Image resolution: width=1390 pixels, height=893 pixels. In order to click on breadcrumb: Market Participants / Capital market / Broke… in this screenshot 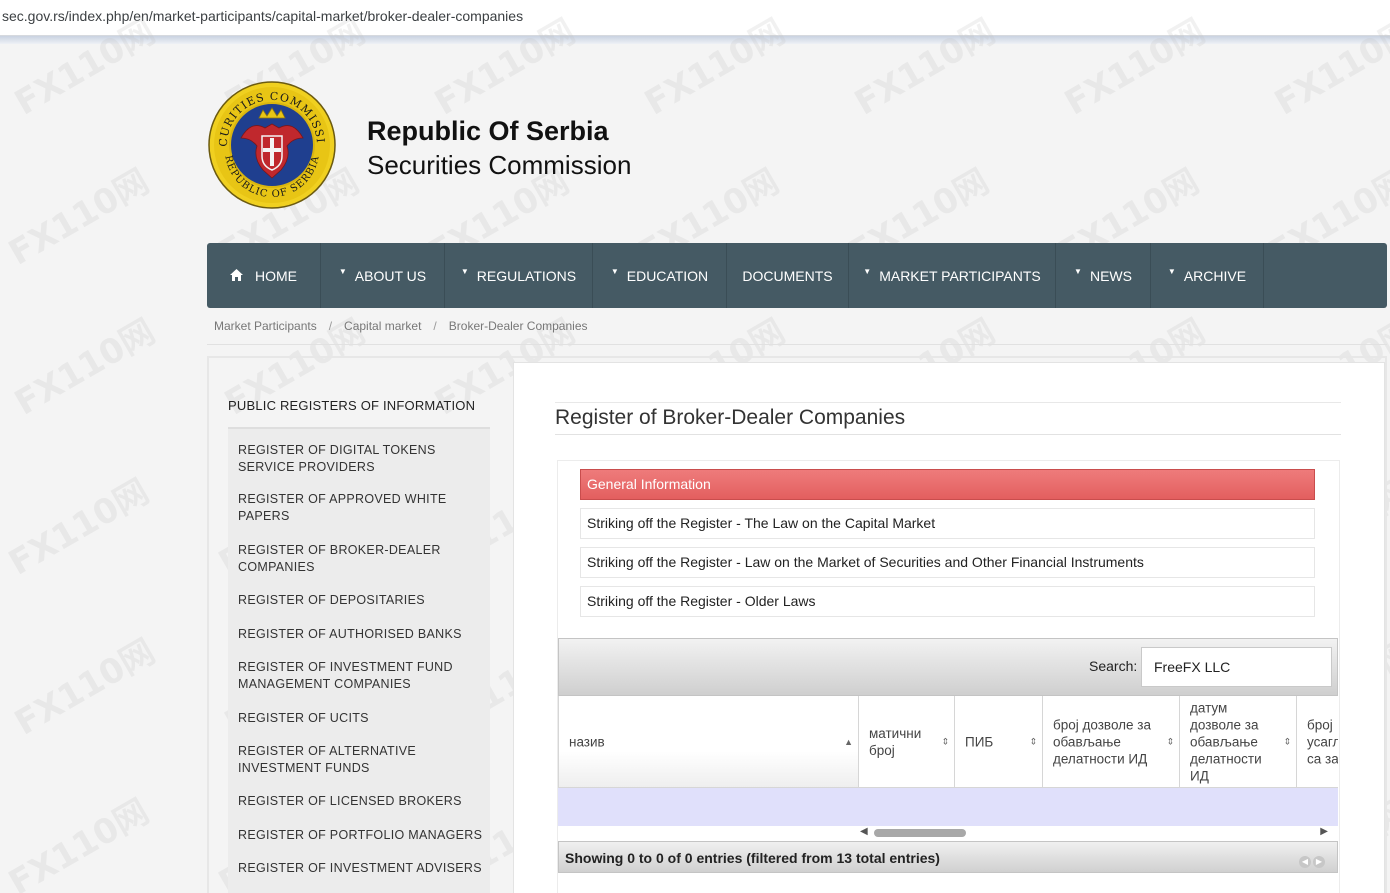, I will do `click(401, 326)`.